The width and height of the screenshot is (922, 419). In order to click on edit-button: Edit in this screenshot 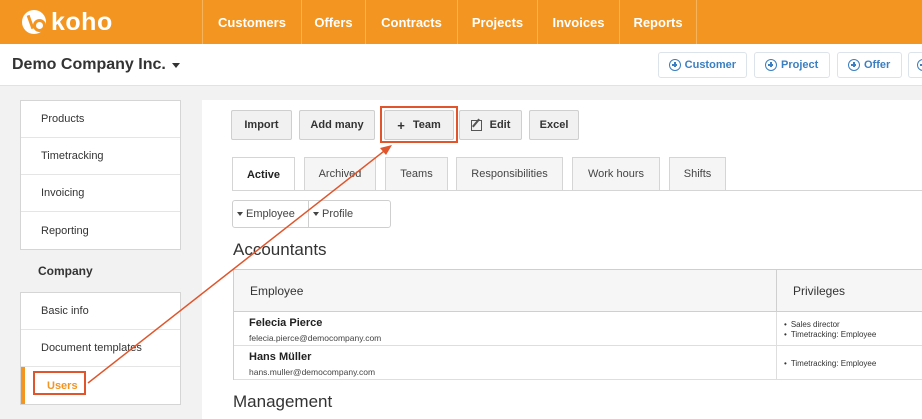, I will do `click(490, 125)`.